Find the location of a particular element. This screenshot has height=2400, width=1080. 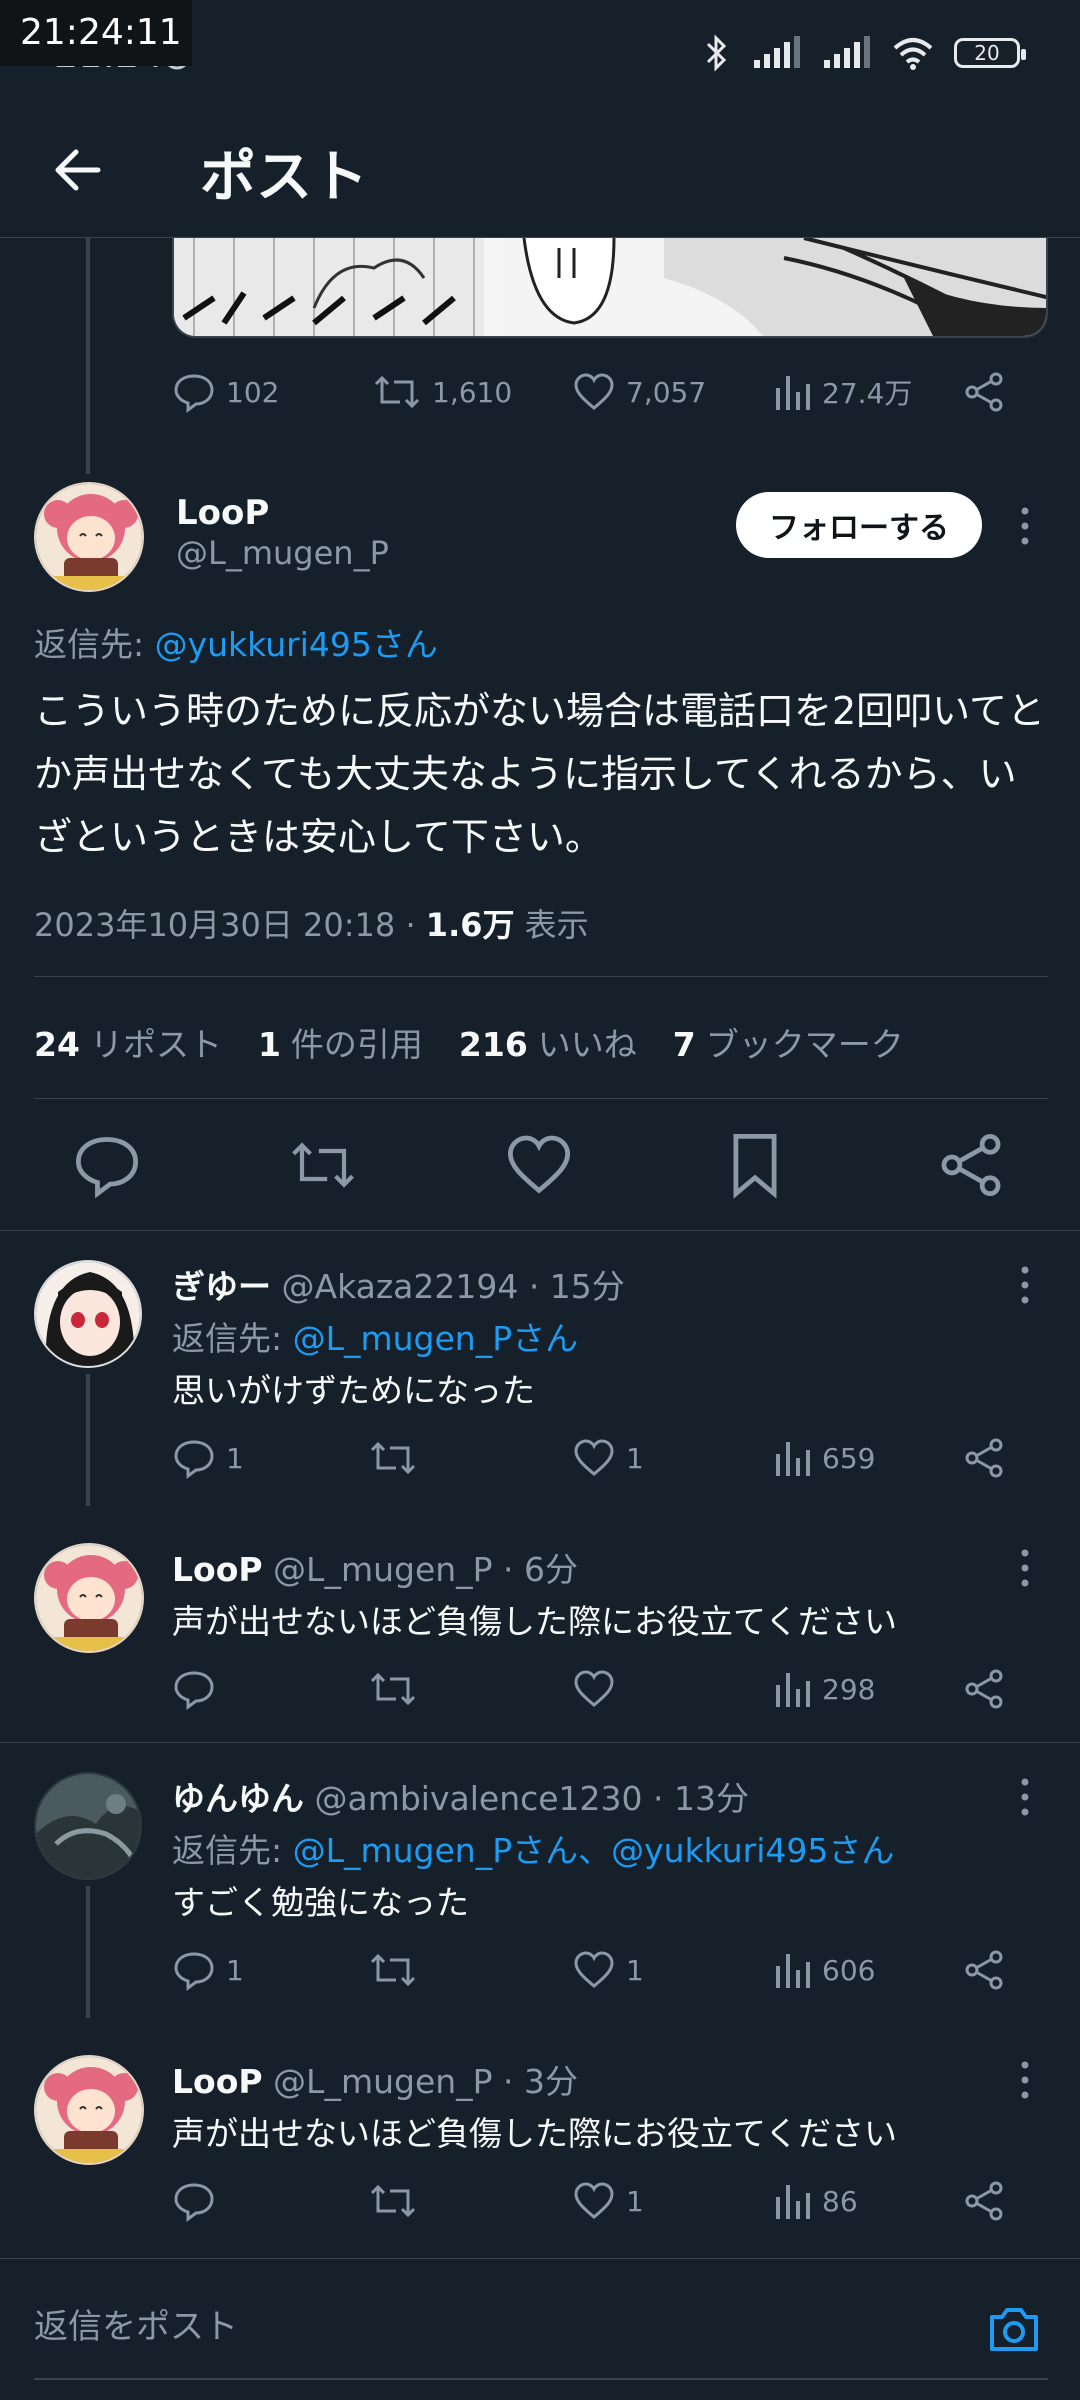

likes-stat: 216 いいね is located at coordinates (548, 1042).